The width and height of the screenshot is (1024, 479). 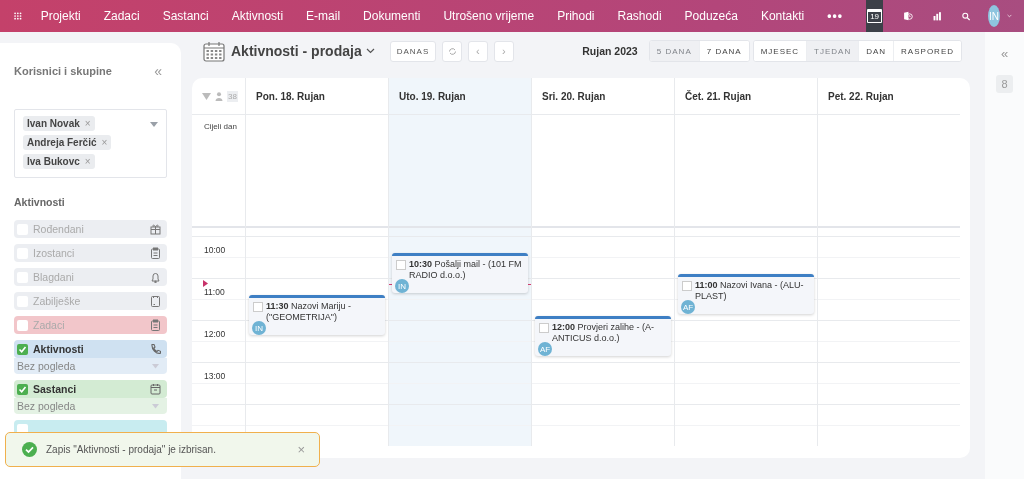 What do you see at coordinates (214, 292) in the screenshot?
I see `hour-label: 11:00` at bounding box center [214, 292].